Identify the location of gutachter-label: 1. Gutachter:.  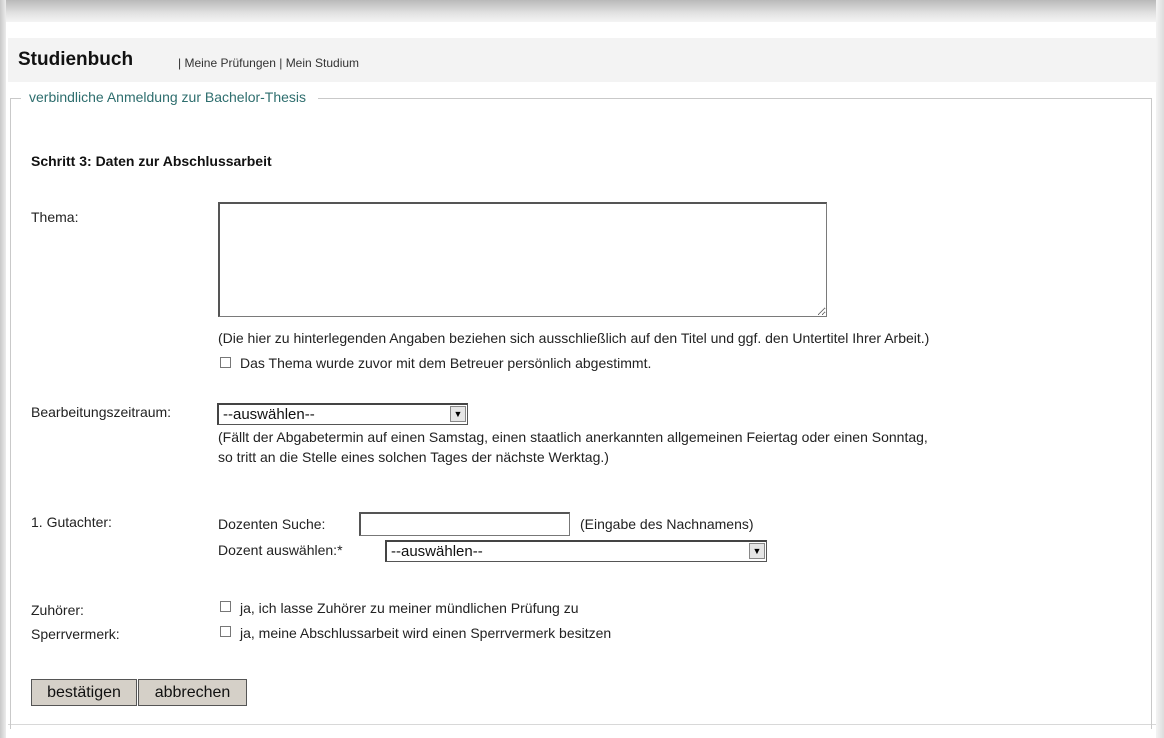
(71, 522).